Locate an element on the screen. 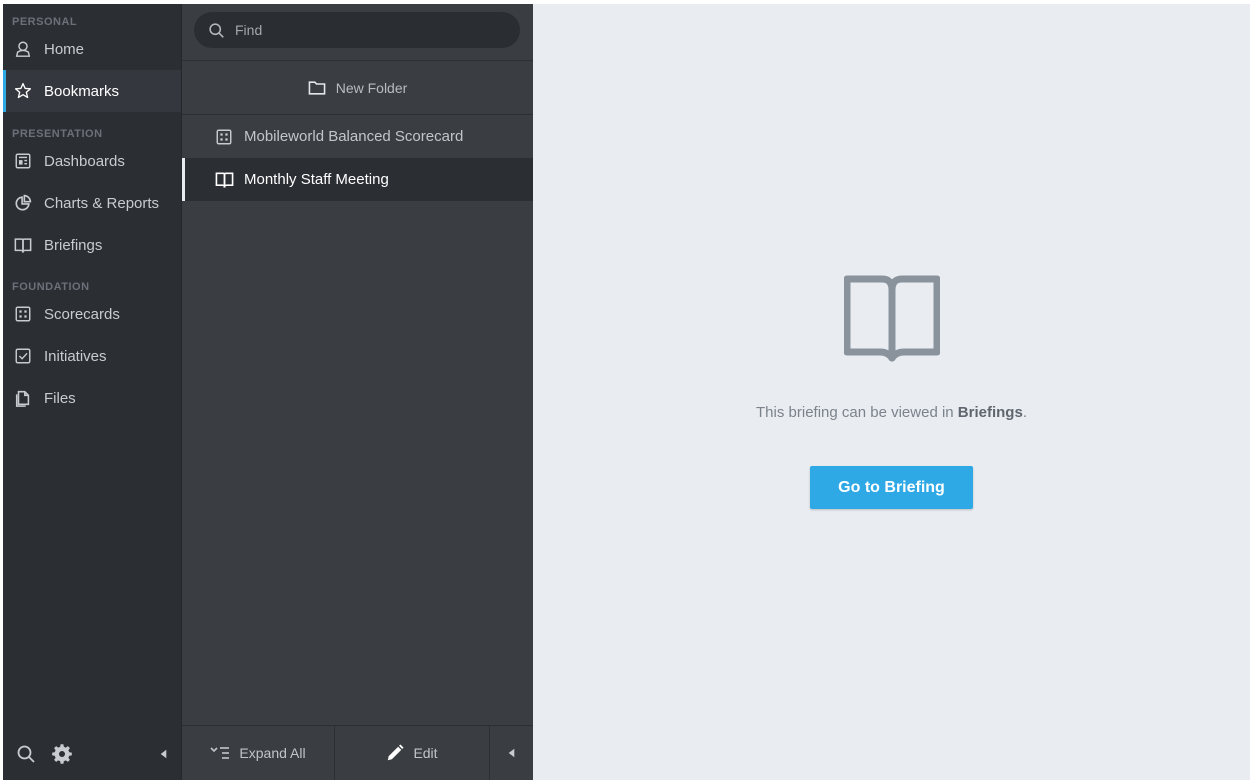  sidebar-item-charts-reports: Charts & Reports is located at coordinates (92, 203).